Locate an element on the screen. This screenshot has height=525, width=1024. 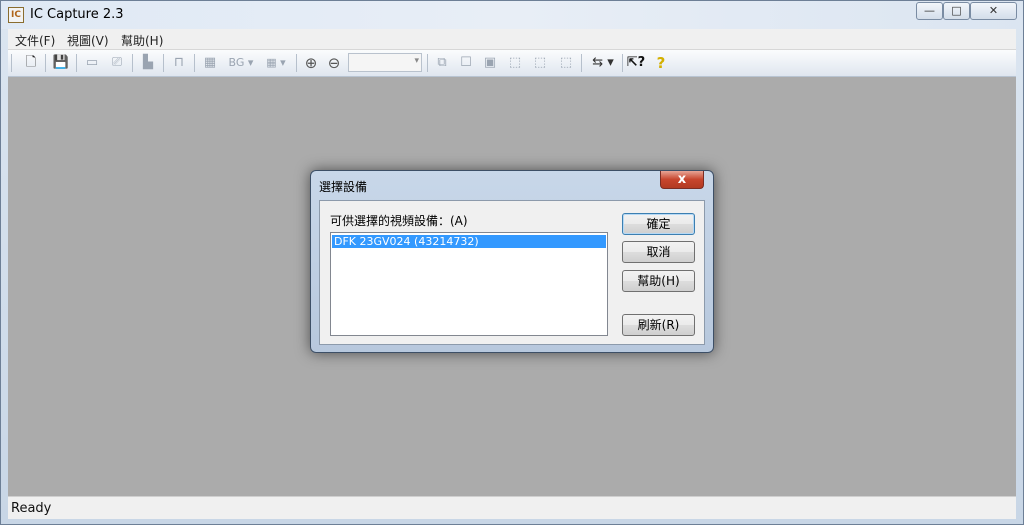
snapshot-camera-icon: ⎚ is located at coordinates (117, 63).